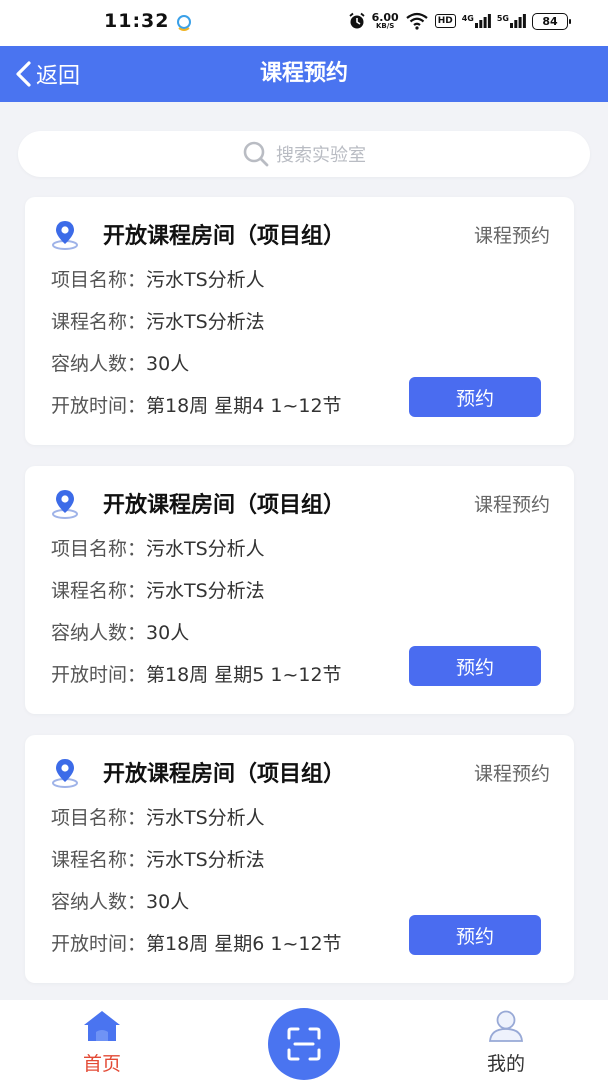  What do you see at coordinates (506, 1026) in the screenshot?
I see `user-icon` at bounding box center [506, 1026].